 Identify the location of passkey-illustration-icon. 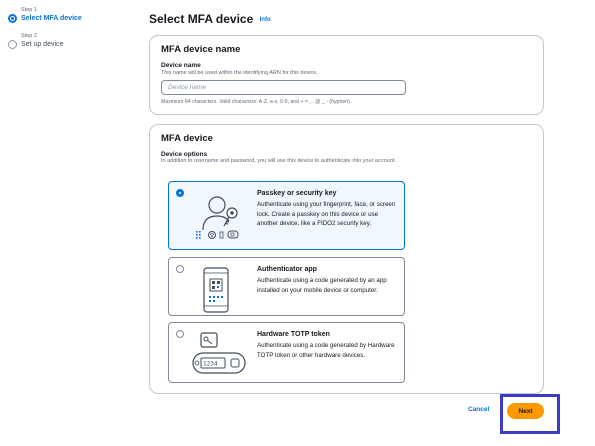
(217, 217).